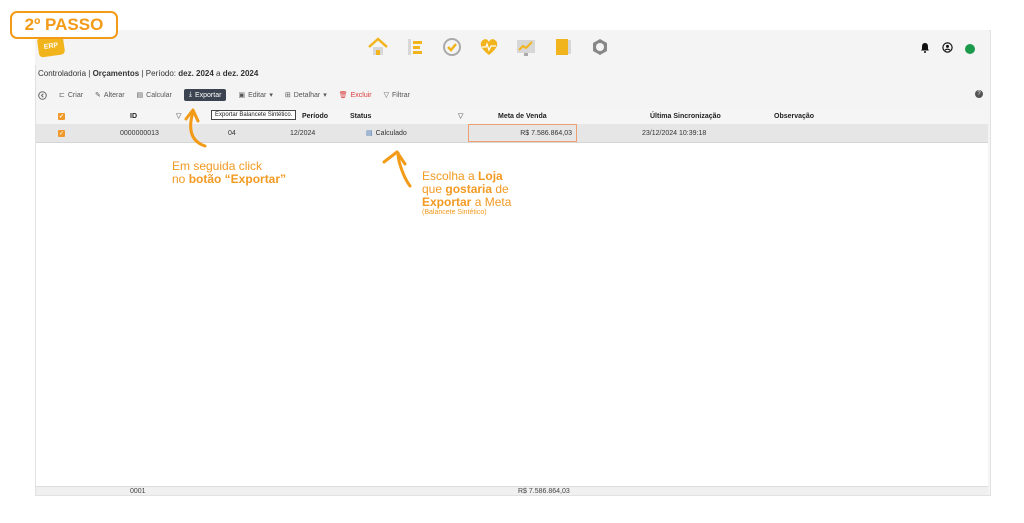 Image resolution: width=1024 pixels, height=523 pixels. What do you see at coordinates (237, 179) in the screenshot?
I see `annotation-export-line2b: botão “Exportar”` at bounding box center [237, 179].